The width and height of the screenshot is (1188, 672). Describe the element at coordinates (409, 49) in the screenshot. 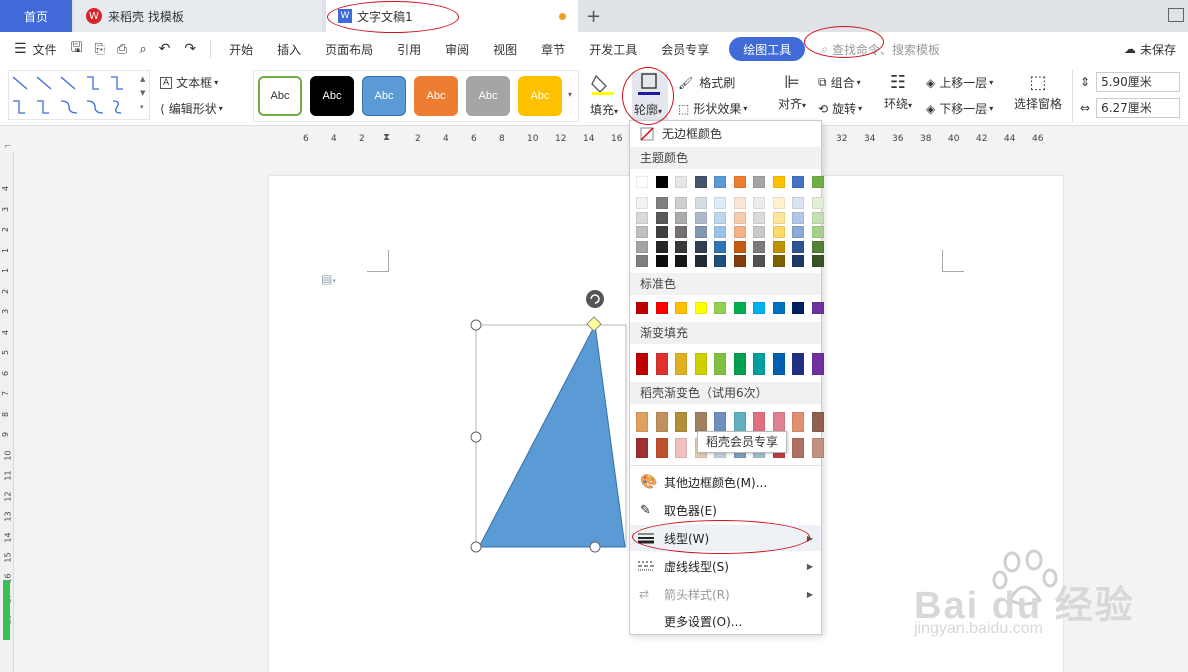

I see `menu-reference: 引用` at that location.